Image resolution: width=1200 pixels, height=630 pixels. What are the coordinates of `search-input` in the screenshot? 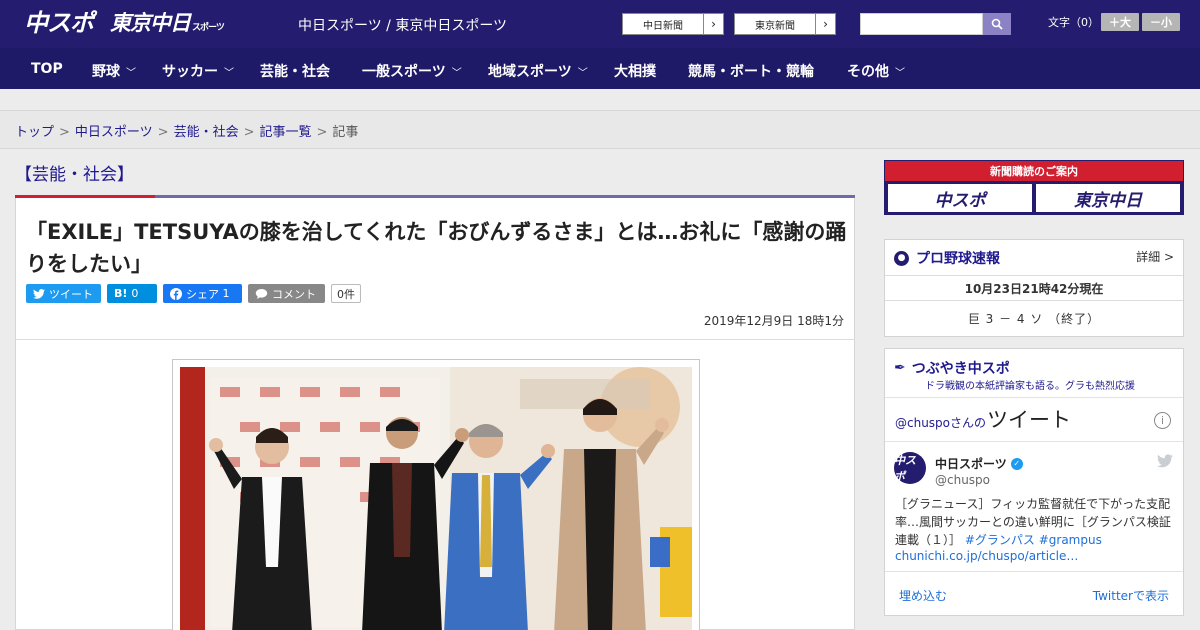 It's located at (921, 24).